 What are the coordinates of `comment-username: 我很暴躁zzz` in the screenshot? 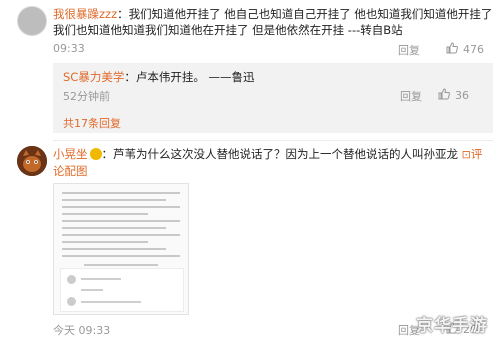 It's located at (85, 14).